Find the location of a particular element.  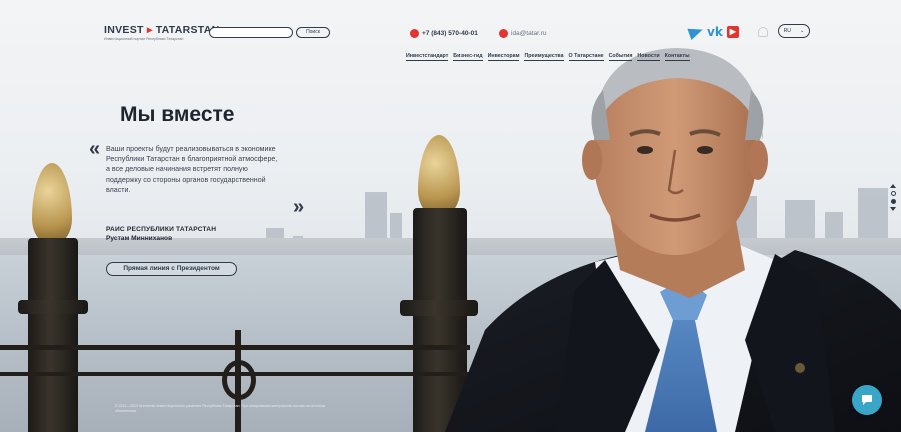

phone-link: +7 (843) 570-40-01 is located at coordinates (444, 33).